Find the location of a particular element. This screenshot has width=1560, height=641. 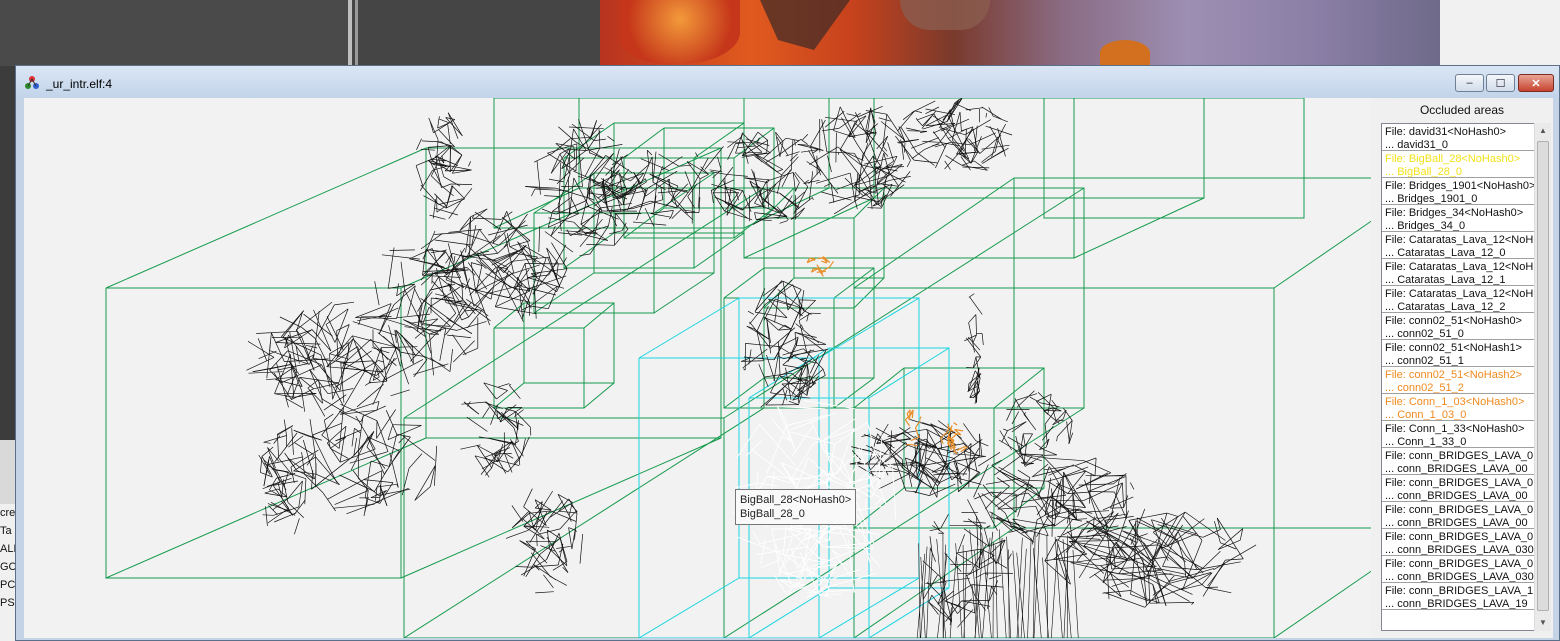

list-item-file: File: conn02_51<NoHash1> is located at coordinates (1453, 348).